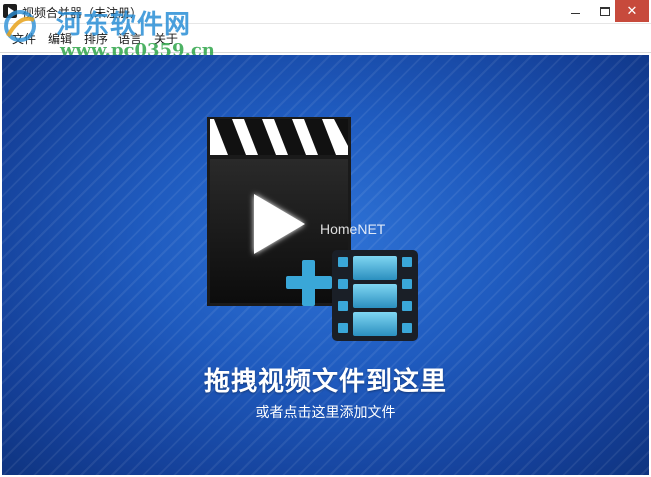 This screenshot has width=651, height=477. What do you see at coordinates (96, 38) in the screenshot?
I see `menu-sort: 排序` at bounding box center [96, 38].